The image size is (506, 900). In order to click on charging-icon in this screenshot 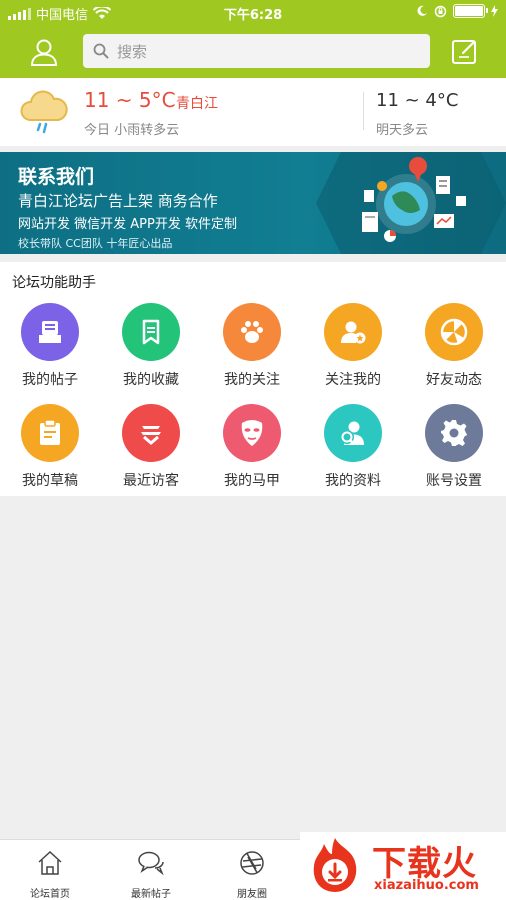, I will do `click(494, 11)`.